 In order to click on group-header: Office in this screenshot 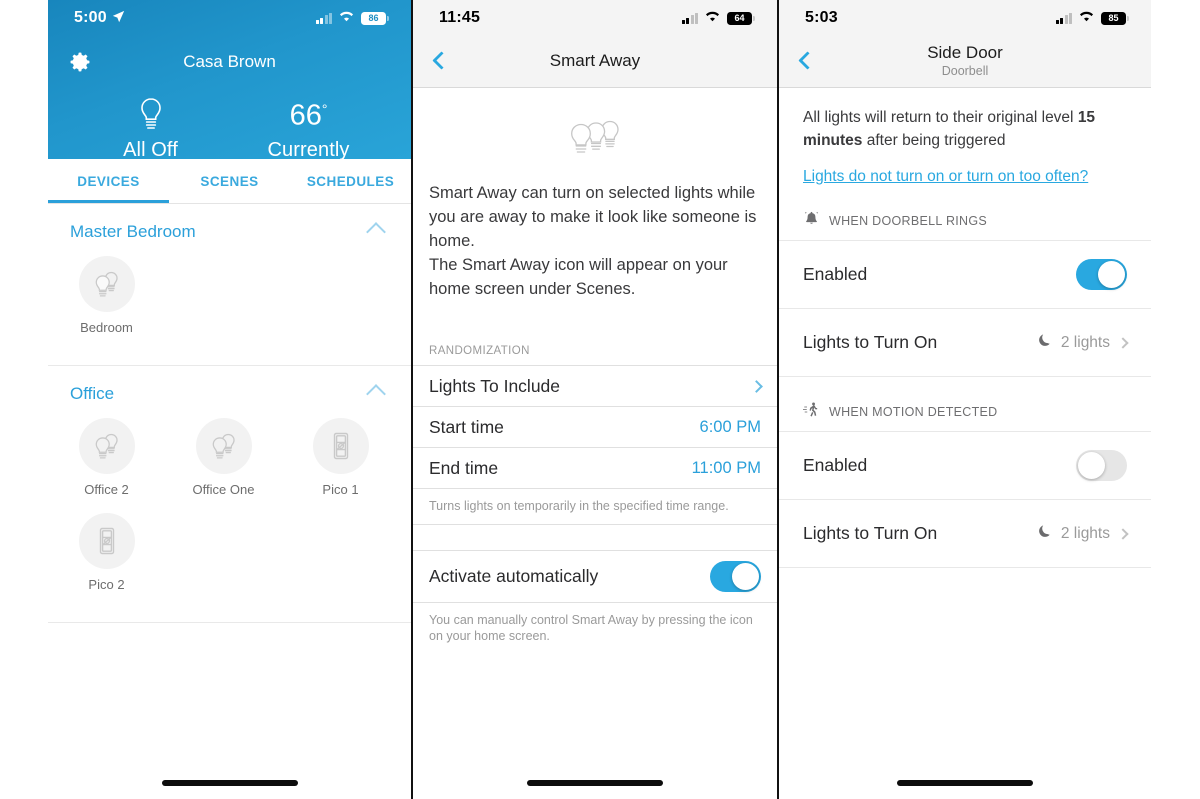, I will do `click(229, 390)`.